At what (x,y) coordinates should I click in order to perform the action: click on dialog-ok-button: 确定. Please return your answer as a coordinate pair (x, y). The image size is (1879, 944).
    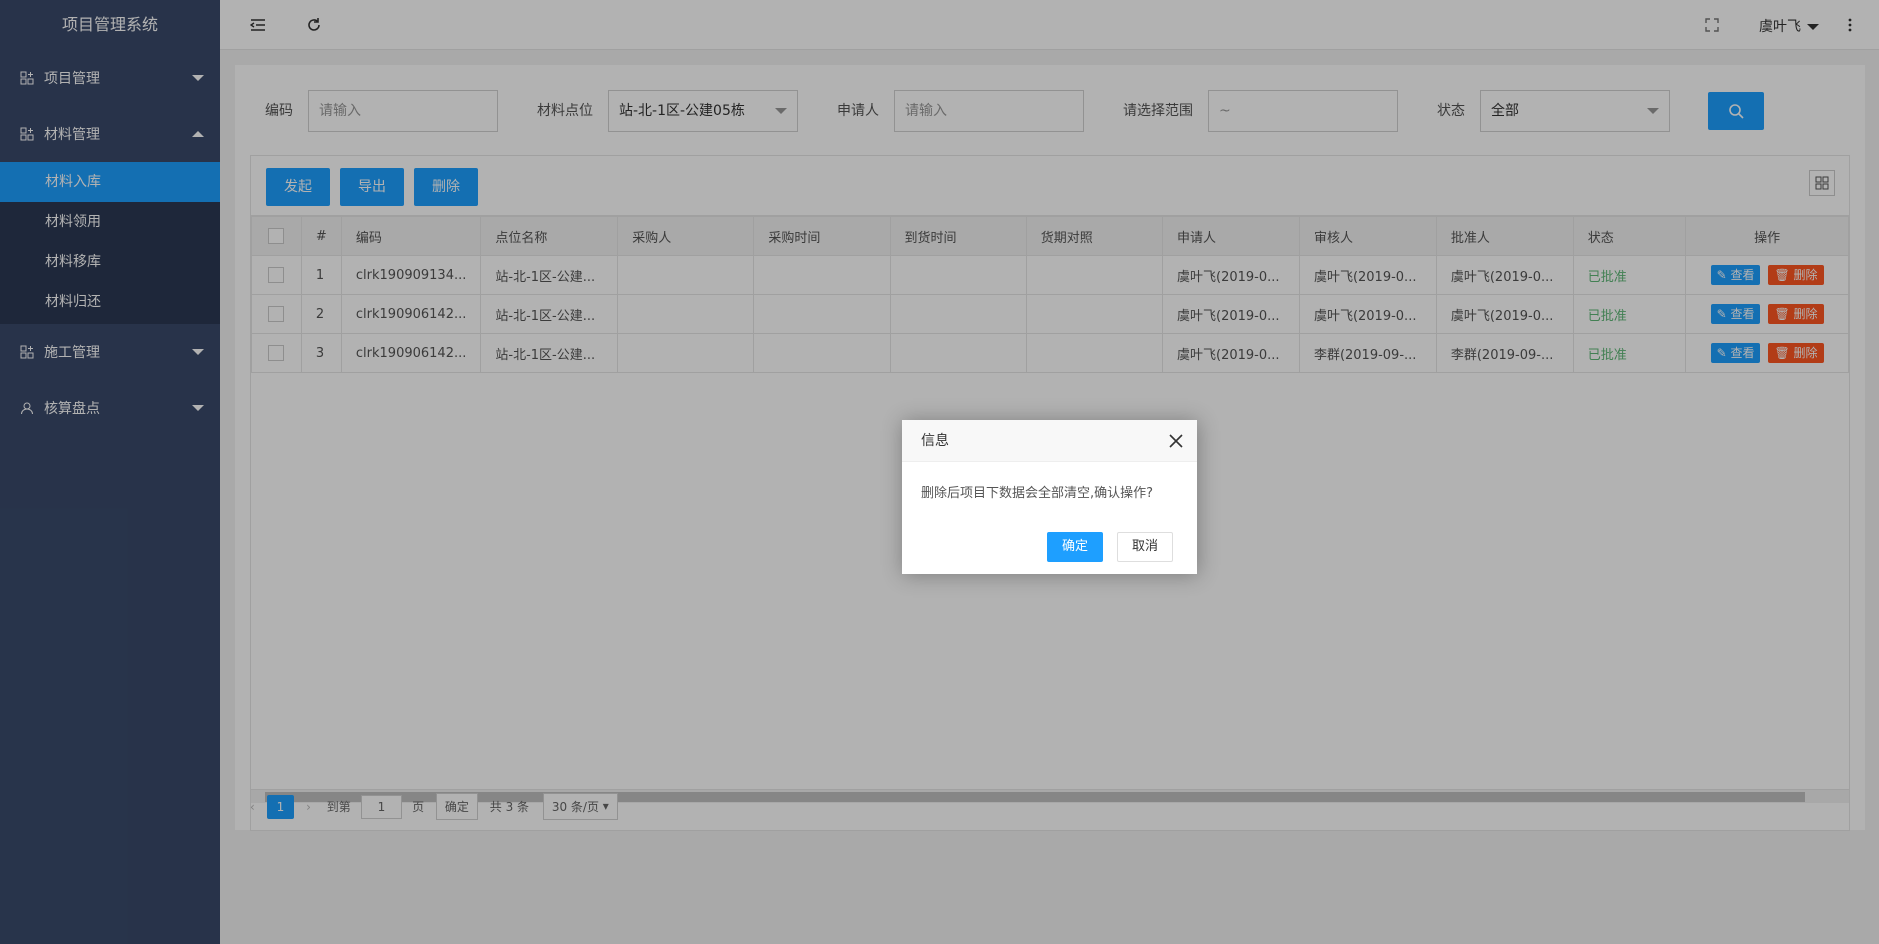
    Looking at the image, I should click on (1075, 547).